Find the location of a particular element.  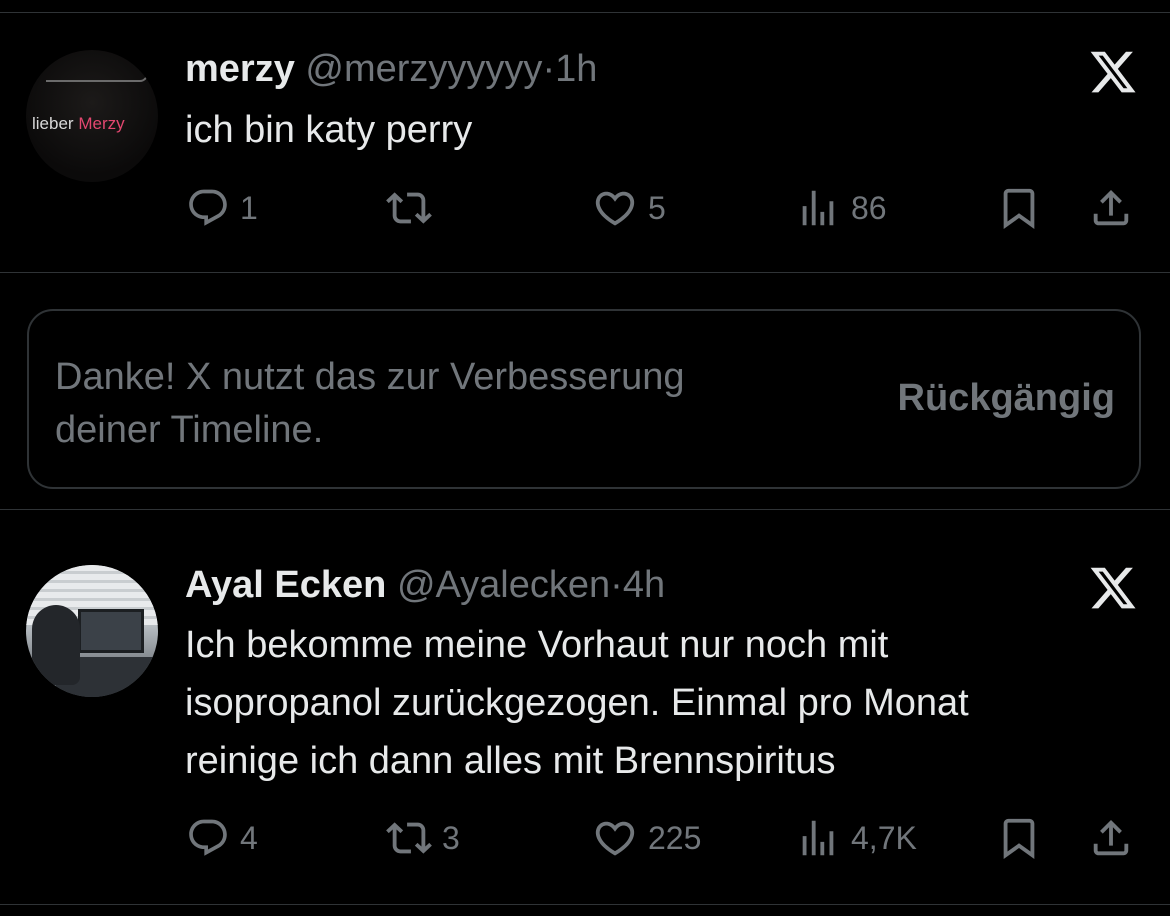

avatar-ayalecken is located at coordinates (92, 631).